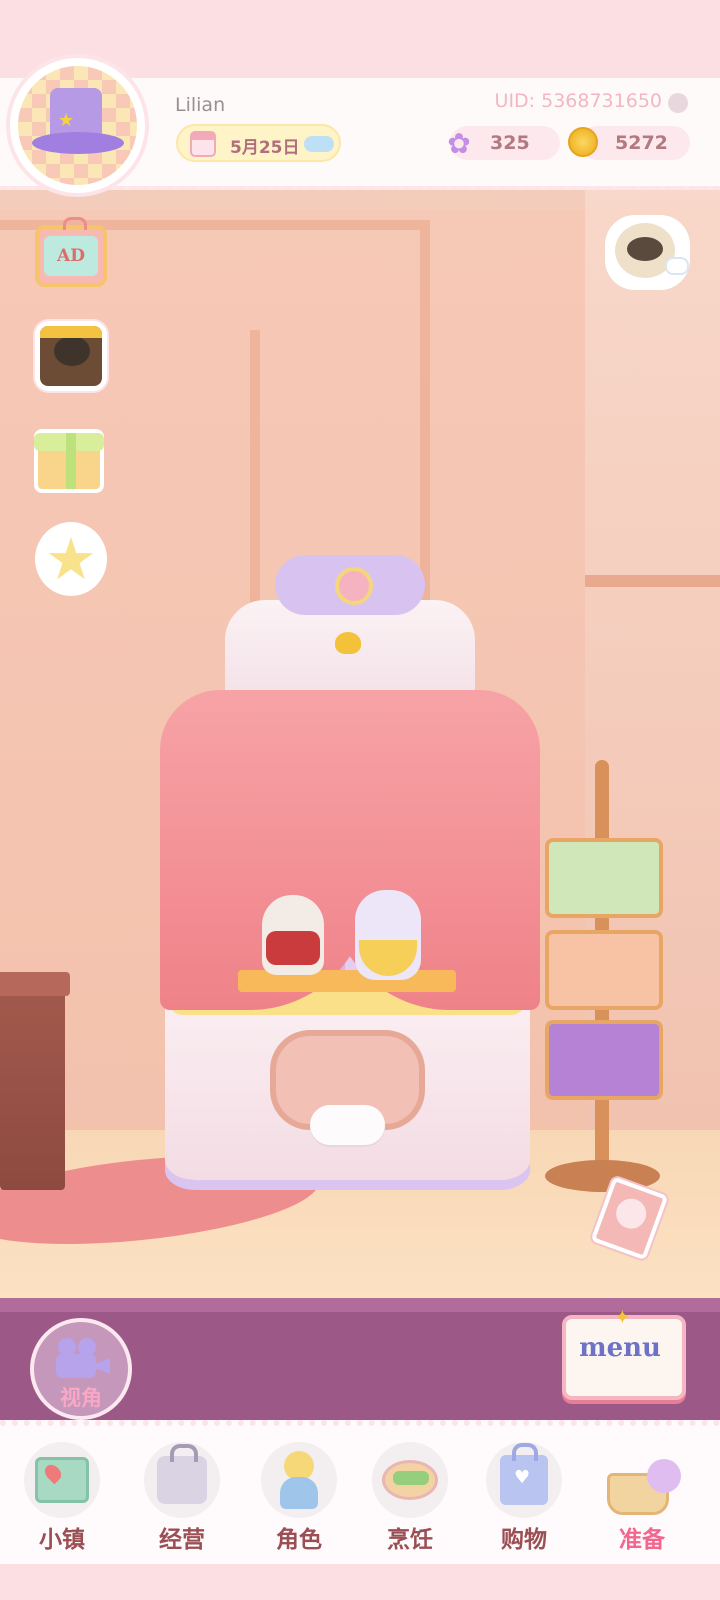  What do you see at coordinates (360, 1582) in the screenshot?
I see `nav-band` at bounding box center [360, 1582].